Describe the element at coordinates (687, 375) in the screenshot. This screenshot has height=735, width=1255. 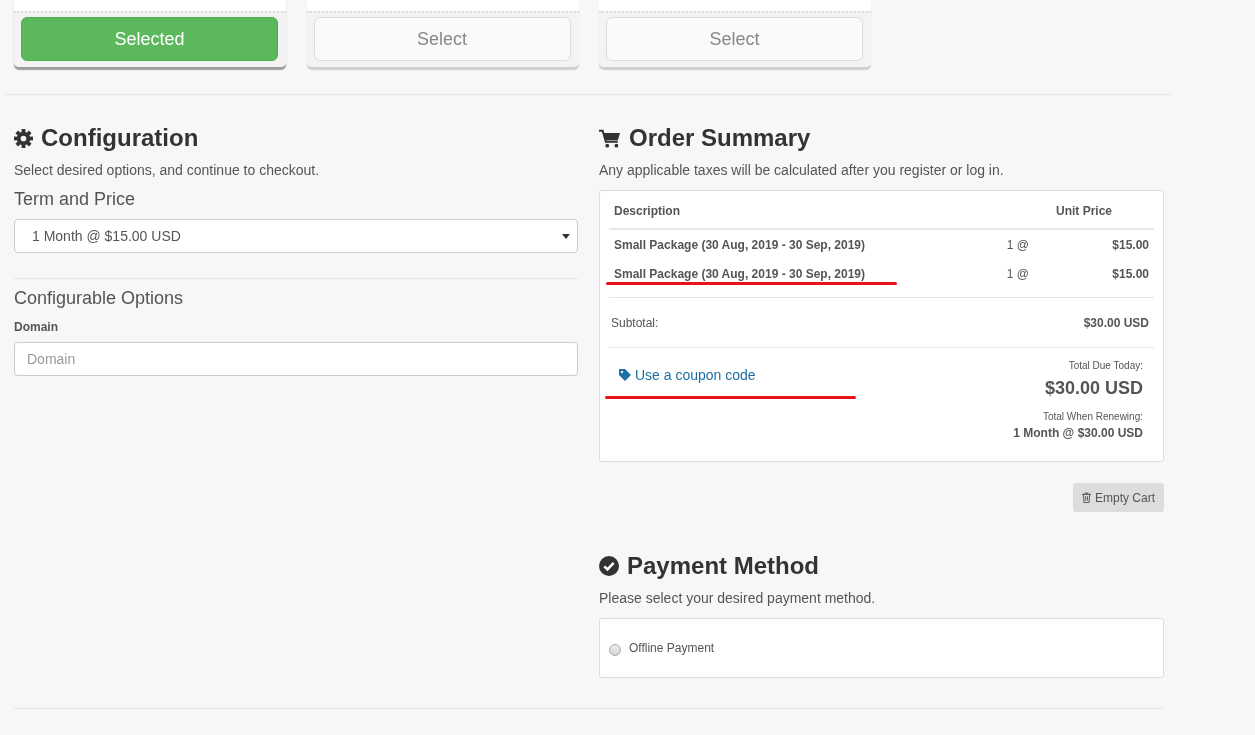
I see `coupon-link: Use a coupon code` at that location.